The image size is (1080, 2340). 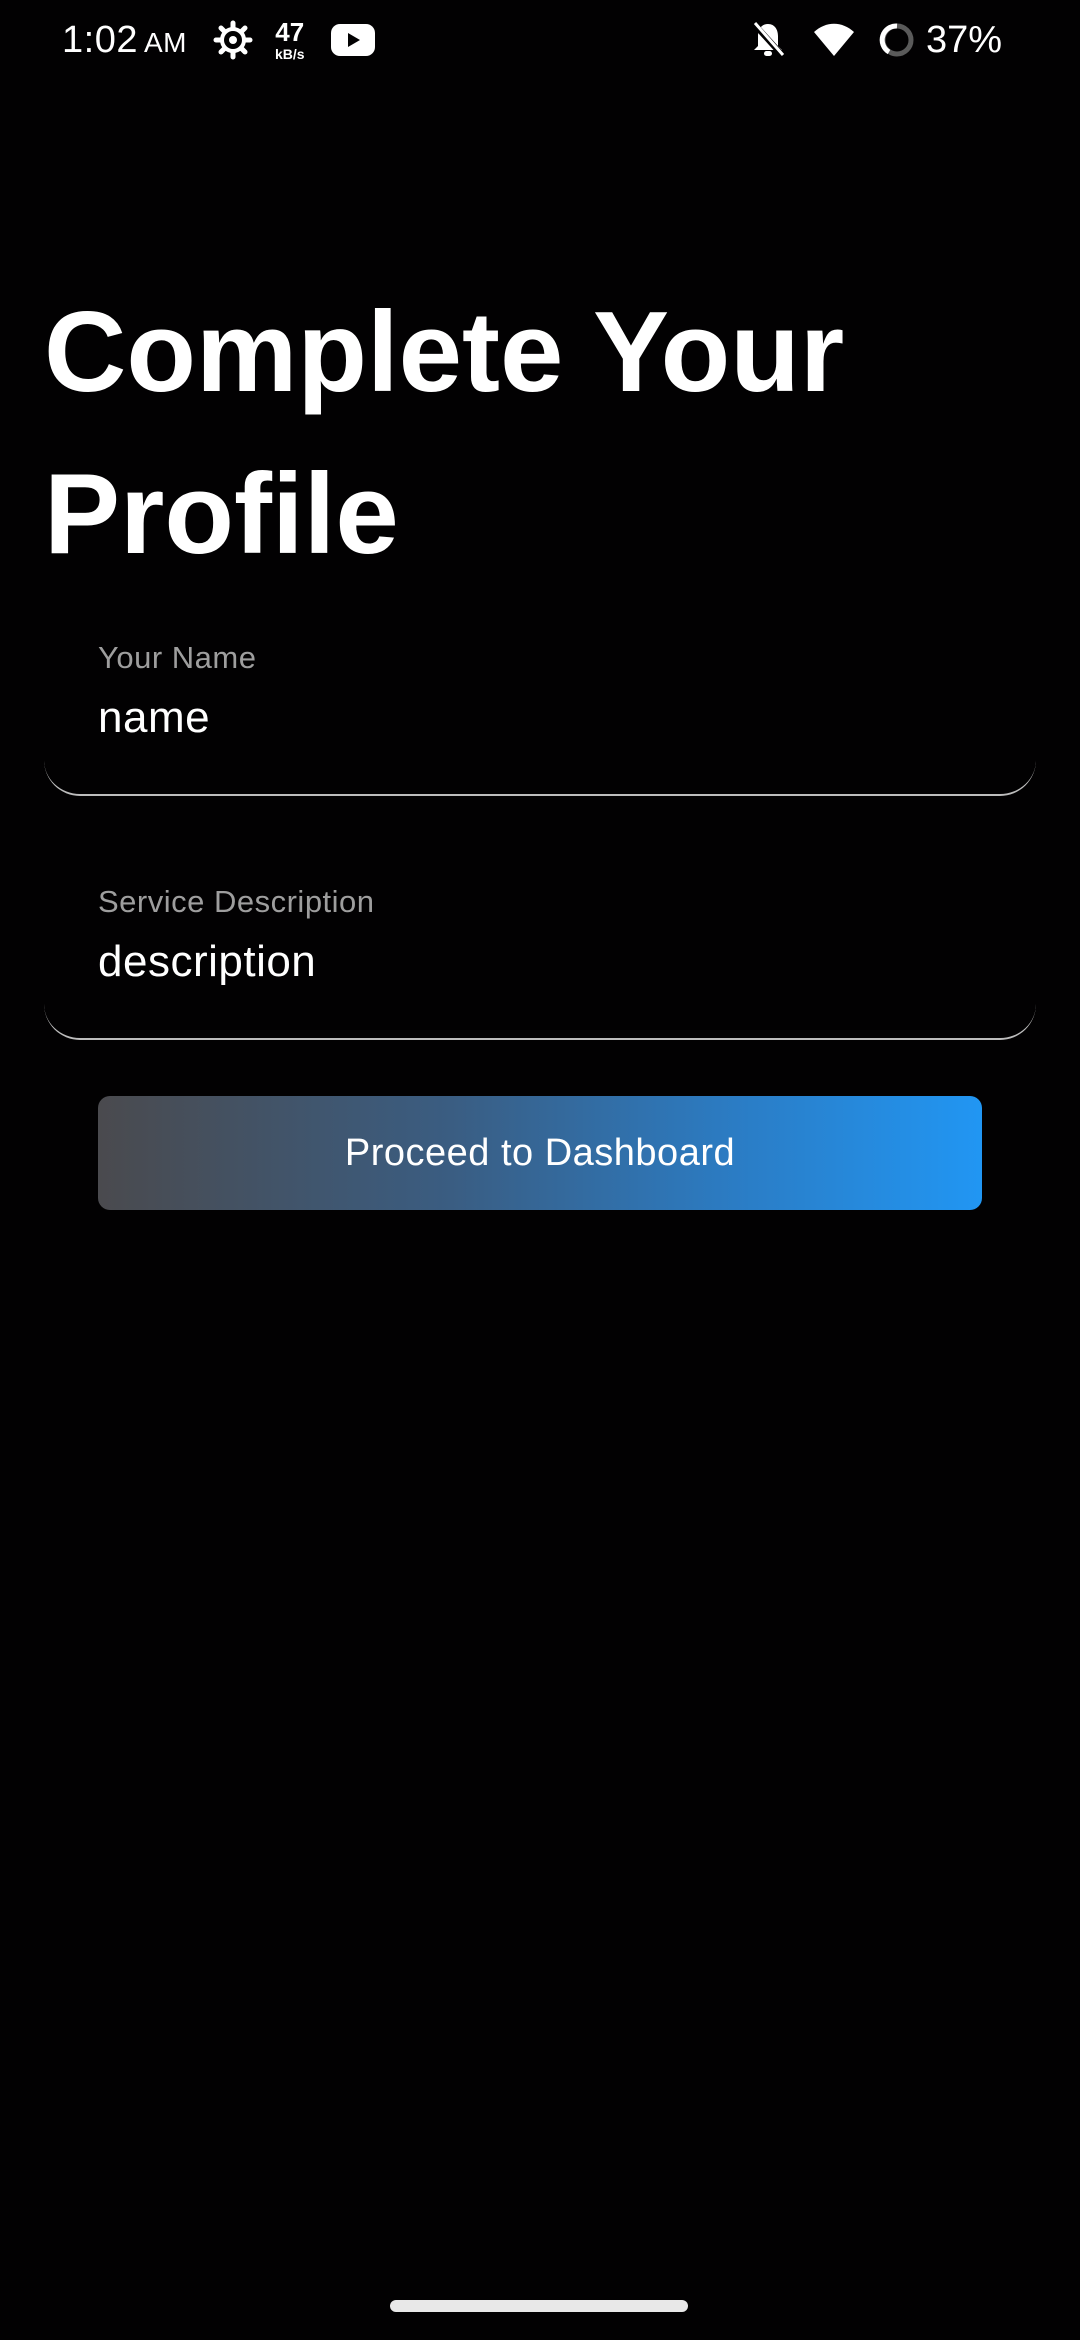 What do you see at coordinates (540, 1153) in the screenshot?
I see `proceed-to-dashboard-button: Proceed to Dashboard` at bounding box center [540, 1153].